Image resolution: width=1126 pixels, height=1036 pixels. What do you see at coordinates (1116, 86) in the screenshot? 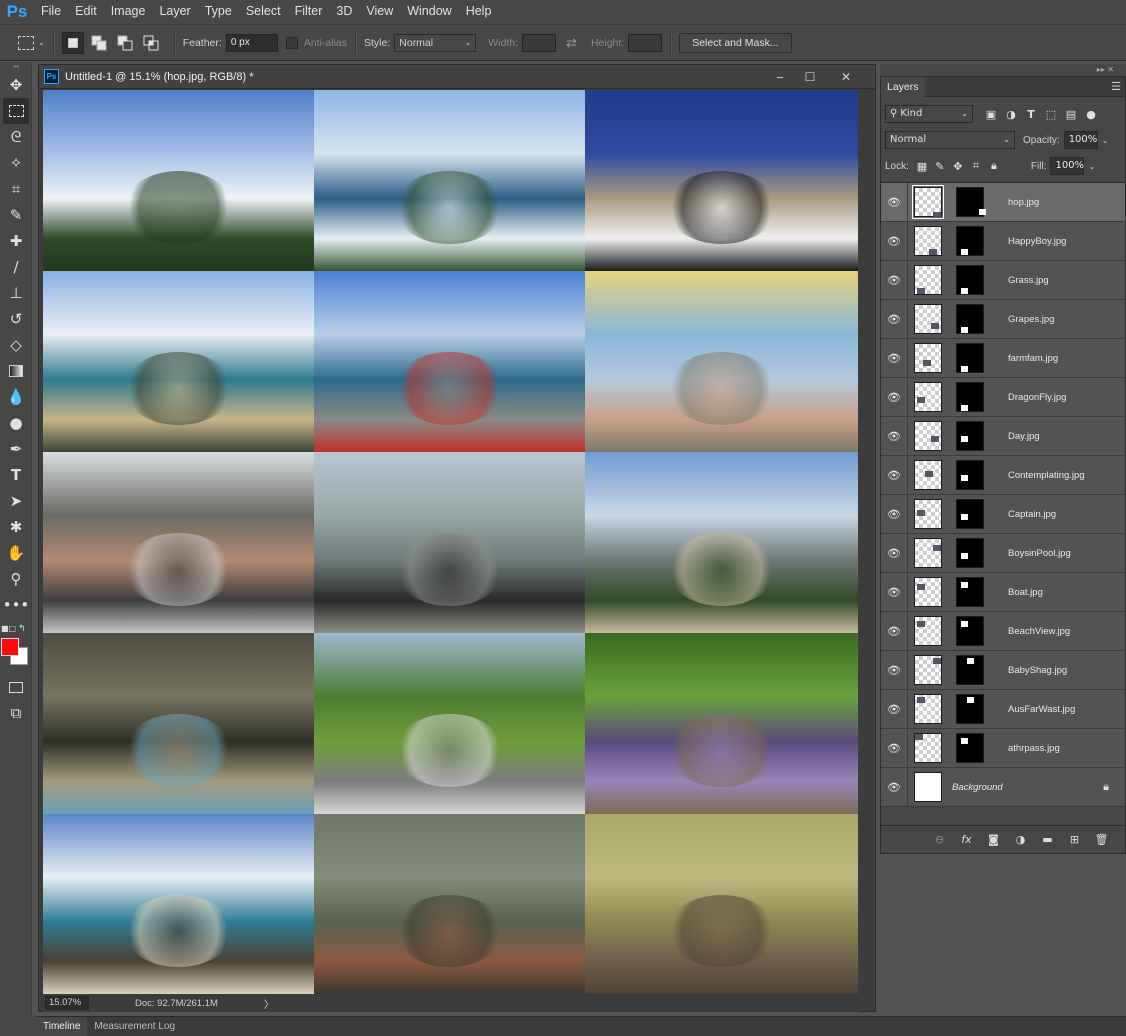
I see `panel-menu-icon: ☰` at bounding box center [1116, 86].